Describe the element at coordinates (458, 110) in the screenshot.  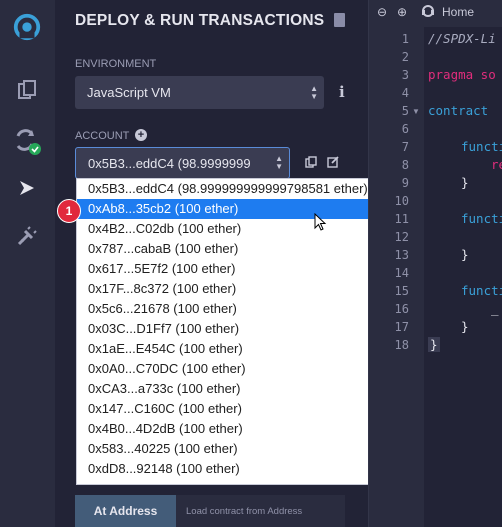
I see `code-line: contract` at that location.